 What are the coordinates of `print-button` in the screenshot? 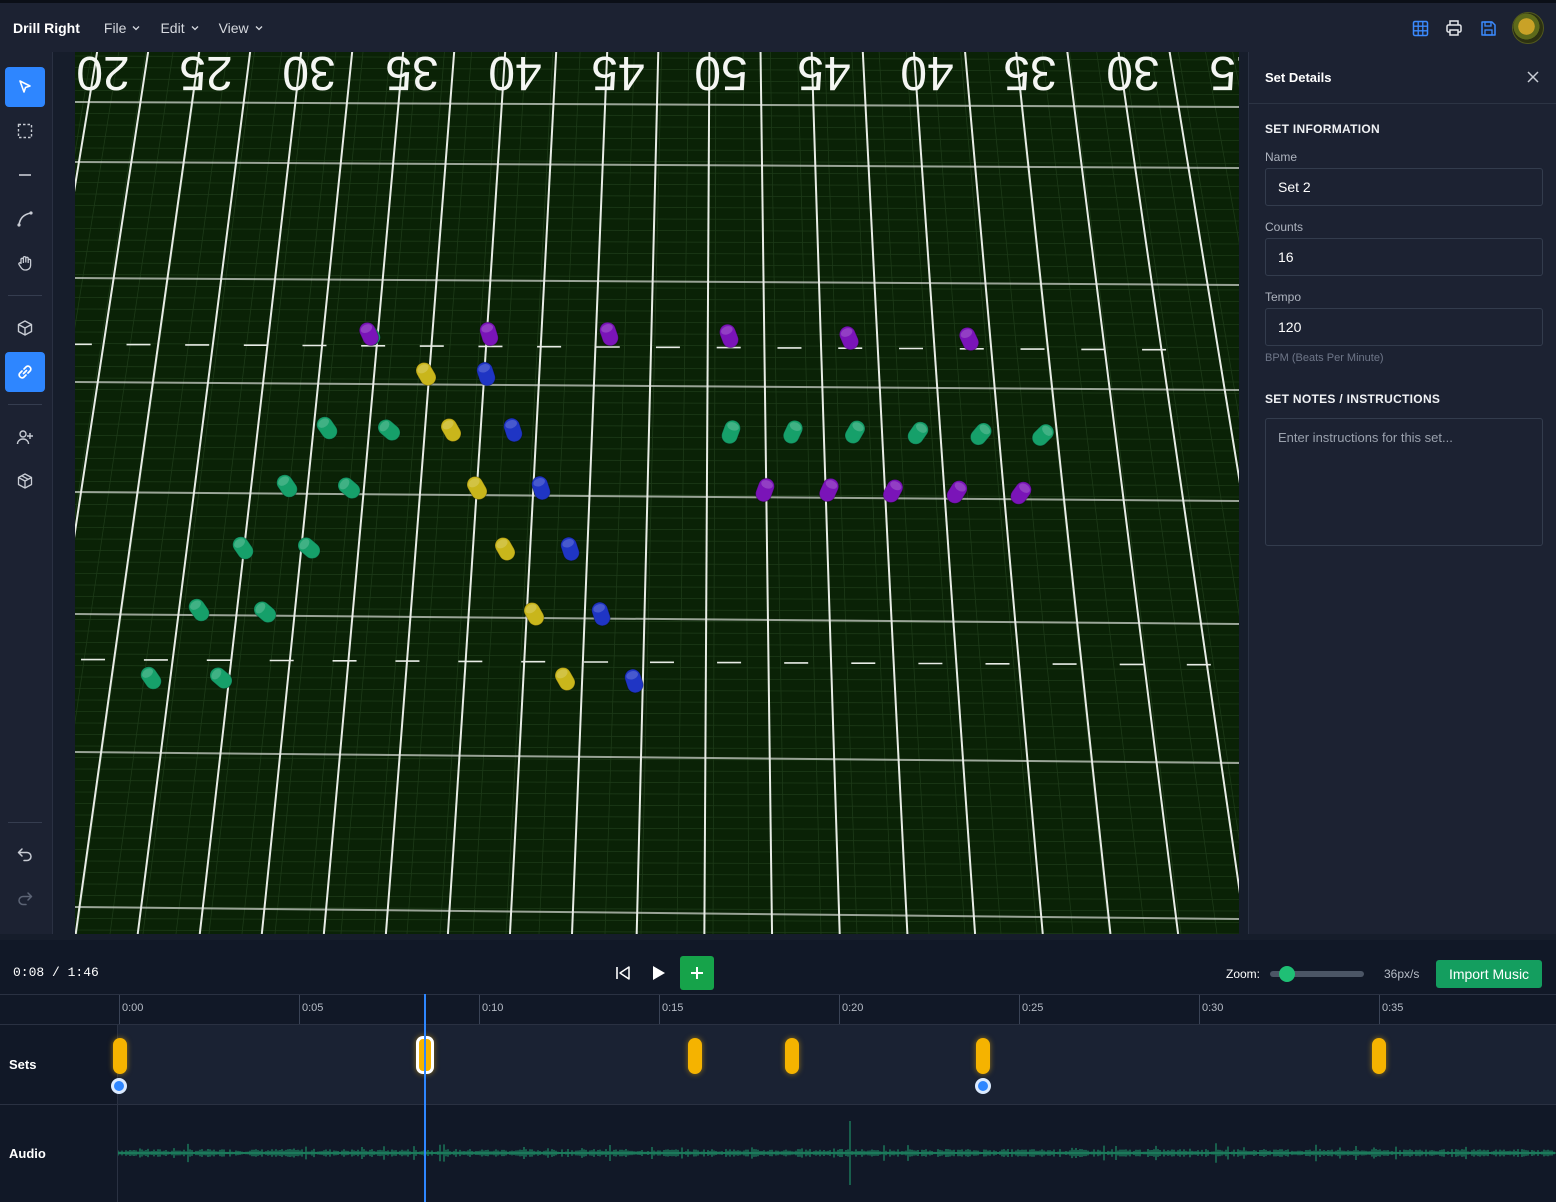 It's located at (1454, 28).